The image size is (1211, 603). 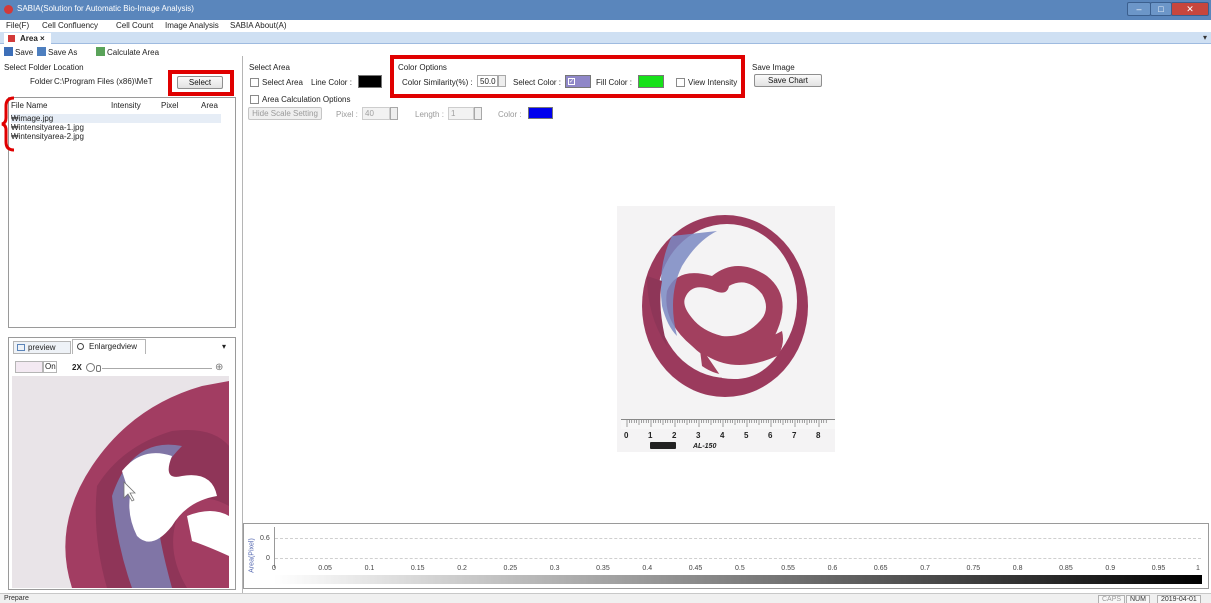 What do you see at coordinates (614, 82) in the screenshot?
I see `fill-color-label: Fill Color :` at bounding box center [614, 82].